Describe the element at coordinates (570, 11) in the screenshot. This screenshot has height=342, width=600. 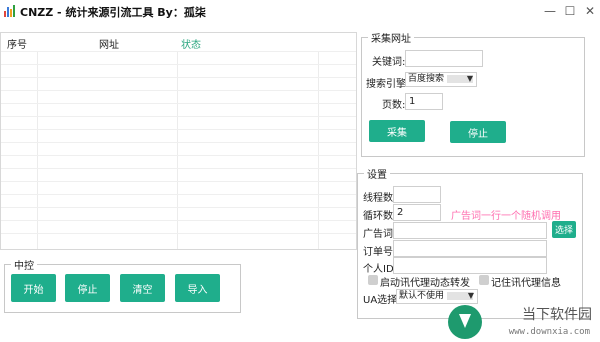
I see `maximize-button: ☐` at that location.